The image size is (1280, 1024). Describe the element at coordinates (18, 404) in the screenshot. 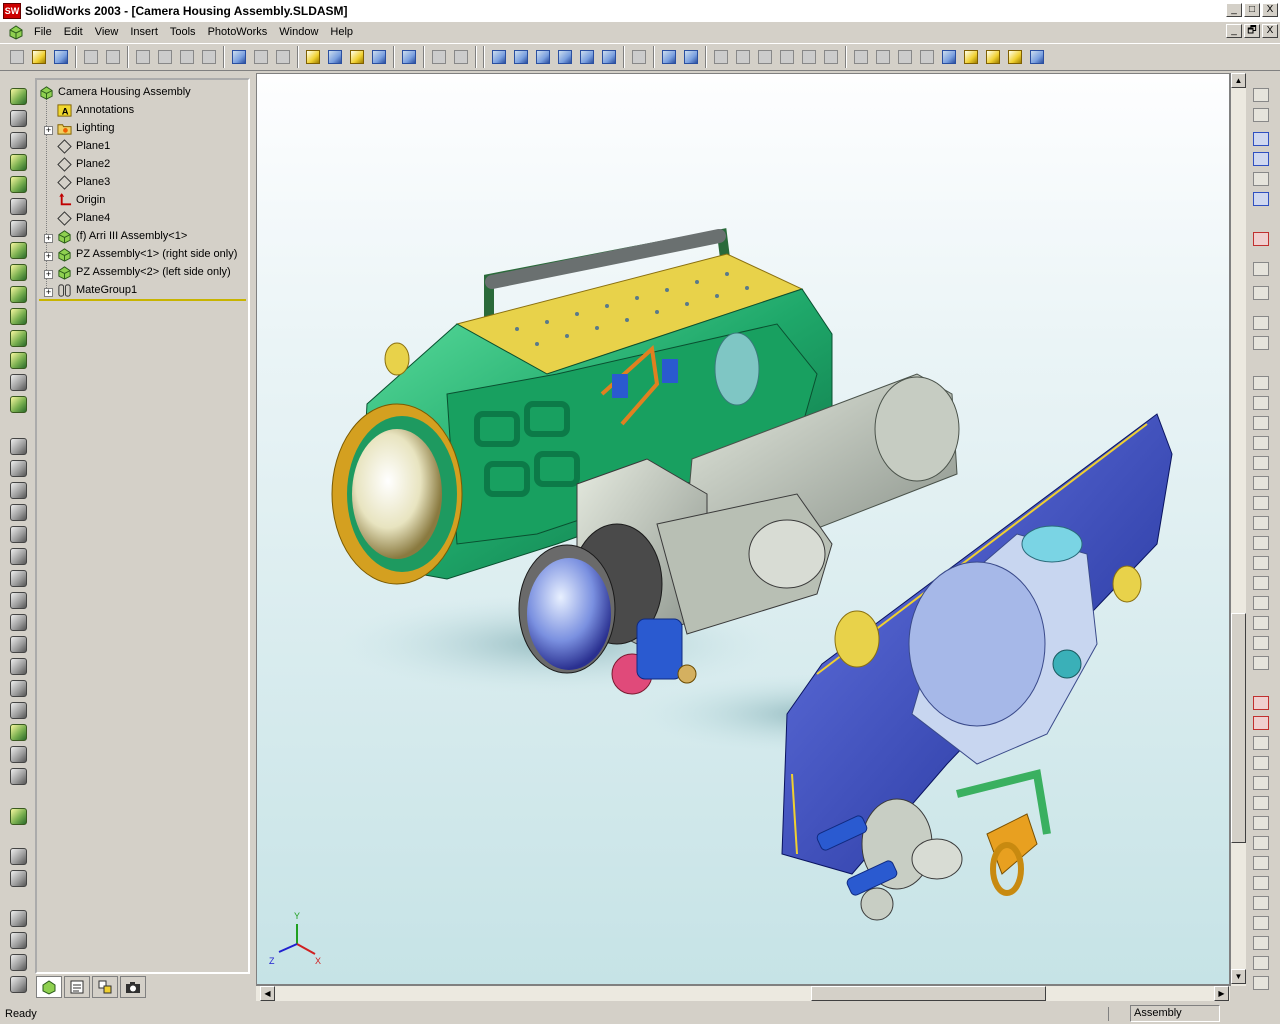

I see `photoworks-render-icon` at that location.